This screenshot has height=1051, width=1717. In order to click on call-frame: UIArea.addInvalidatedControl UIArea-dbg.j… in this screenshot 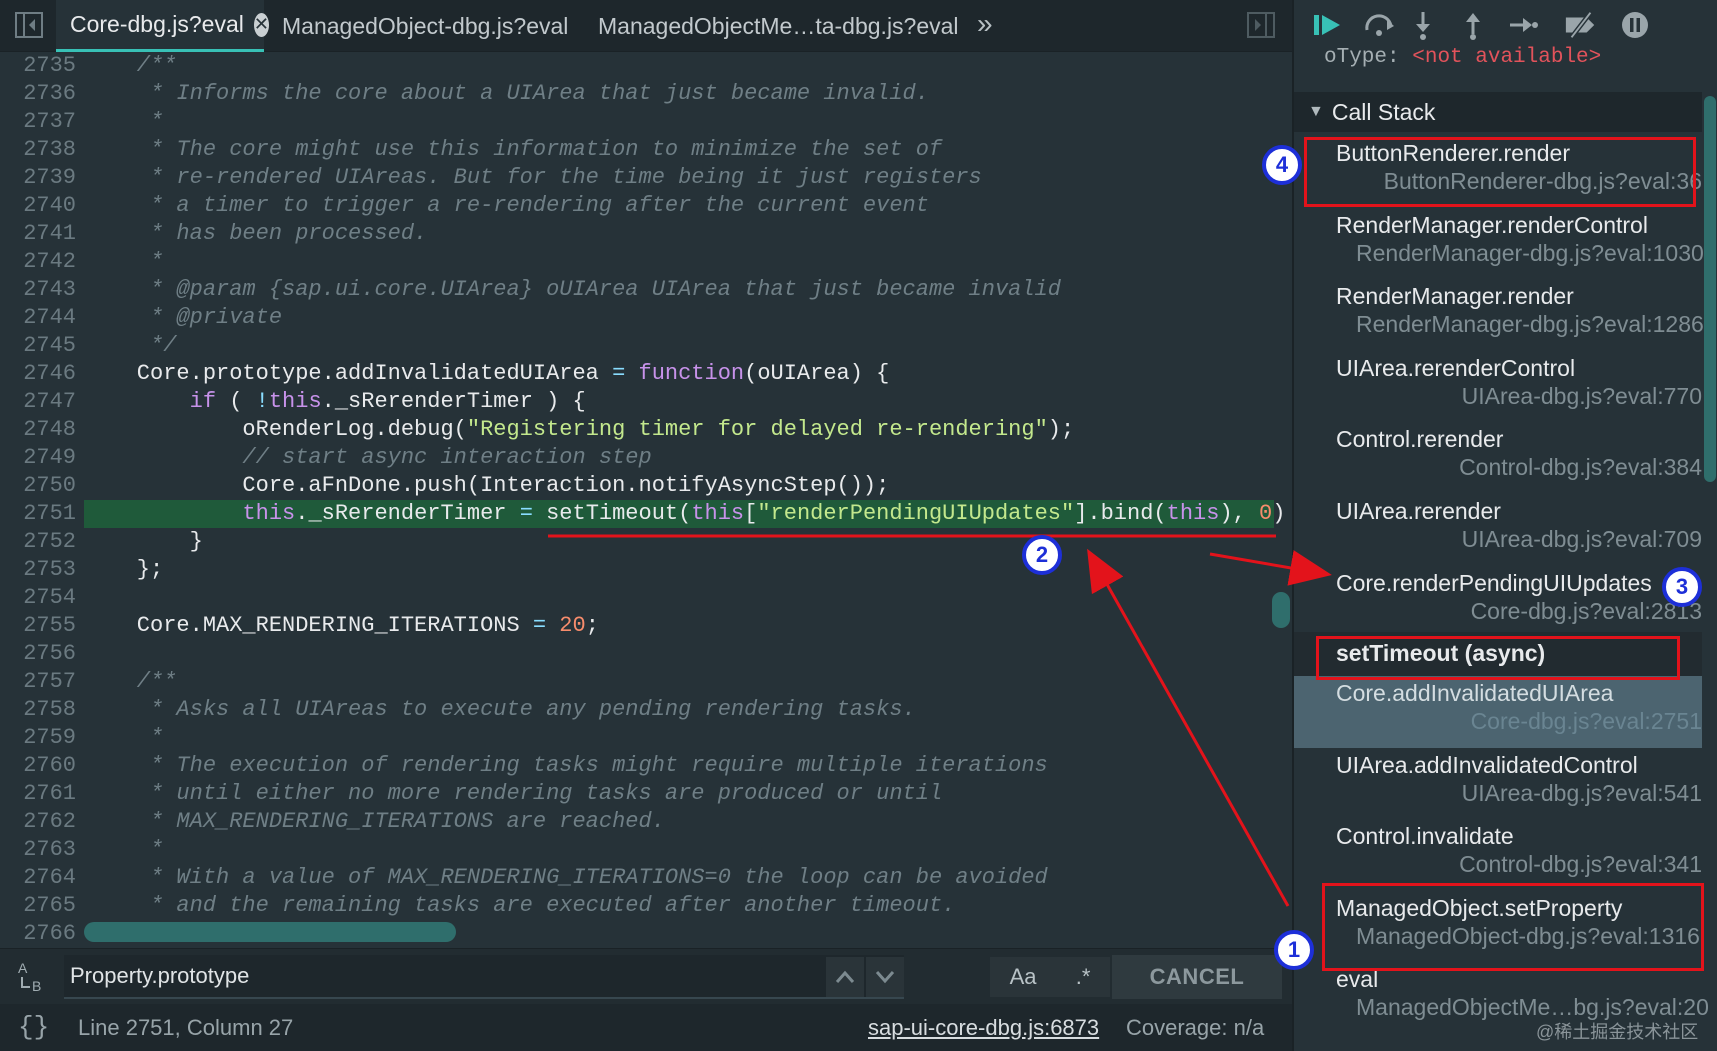, I will do `click(1498, 784)`.